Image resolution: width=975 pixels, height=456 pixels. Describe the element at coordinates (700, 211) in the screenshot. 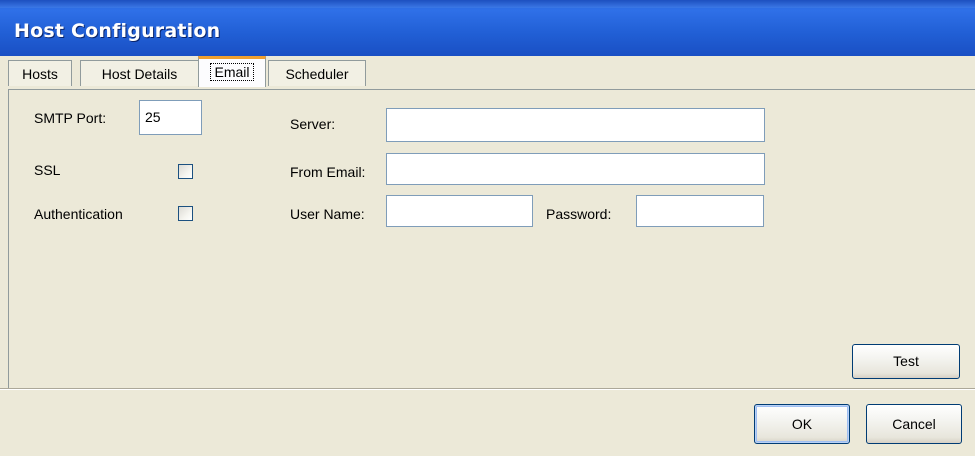

I see `password-input` at that location.